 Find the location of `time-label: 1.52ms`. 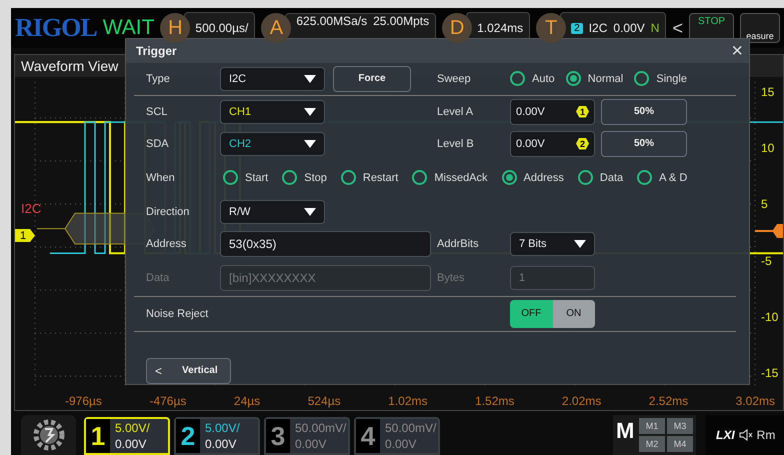

time-label: 1.52ms is located at coordinates (494, 401).